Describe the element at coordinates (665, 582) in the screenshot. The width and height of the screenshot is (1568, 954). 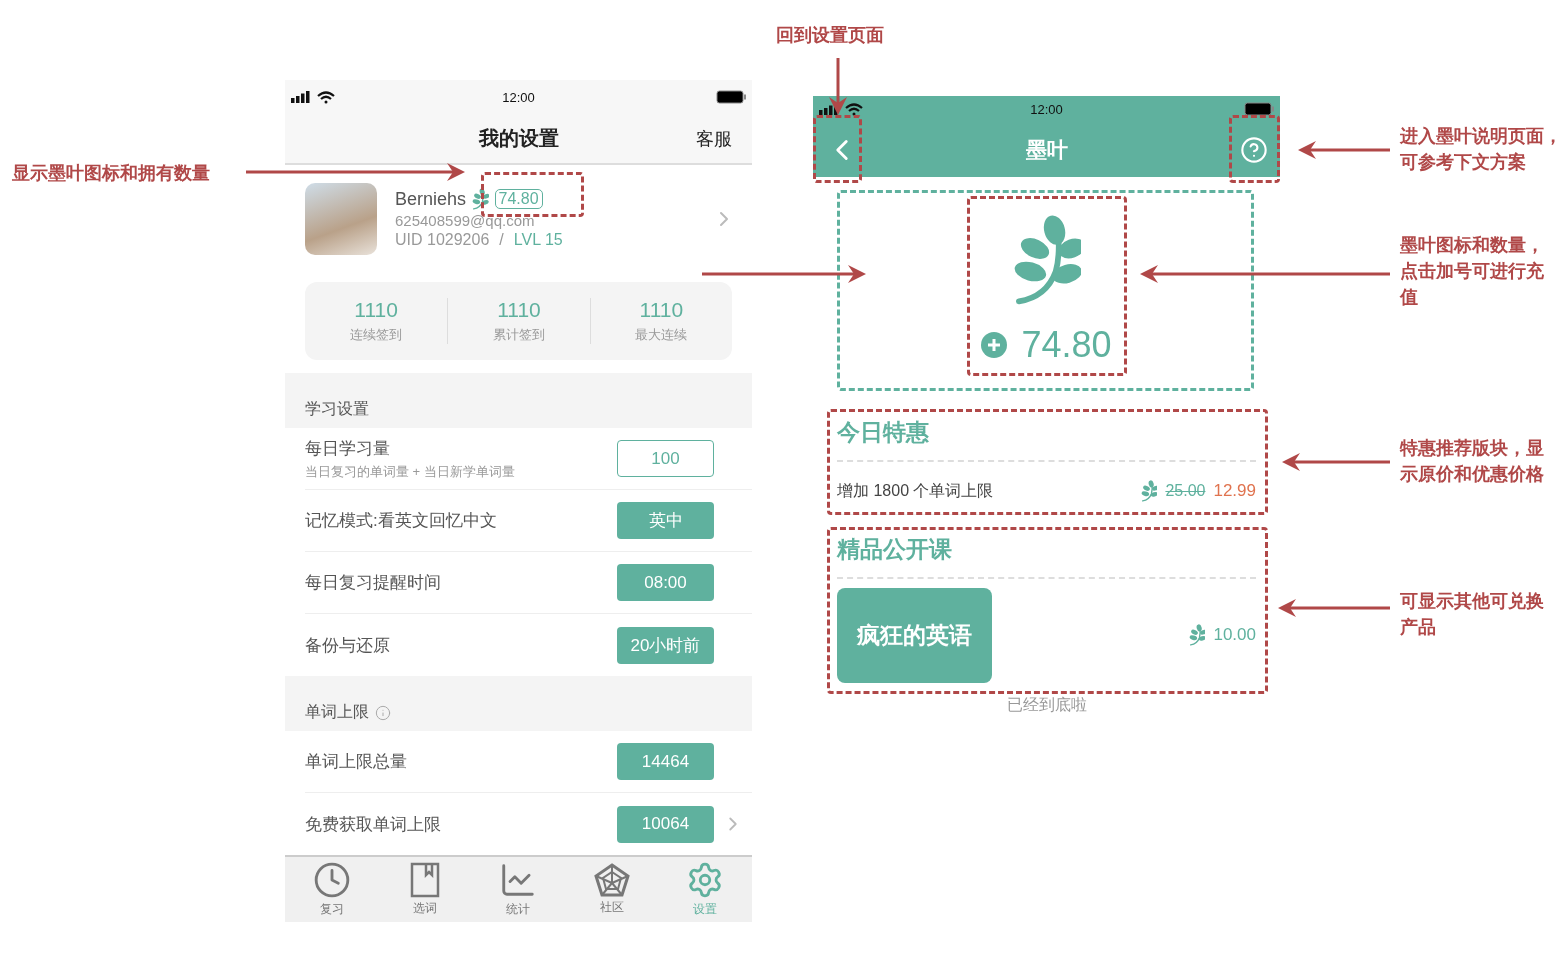
I see `setting-value-button: 08:00` at that location.